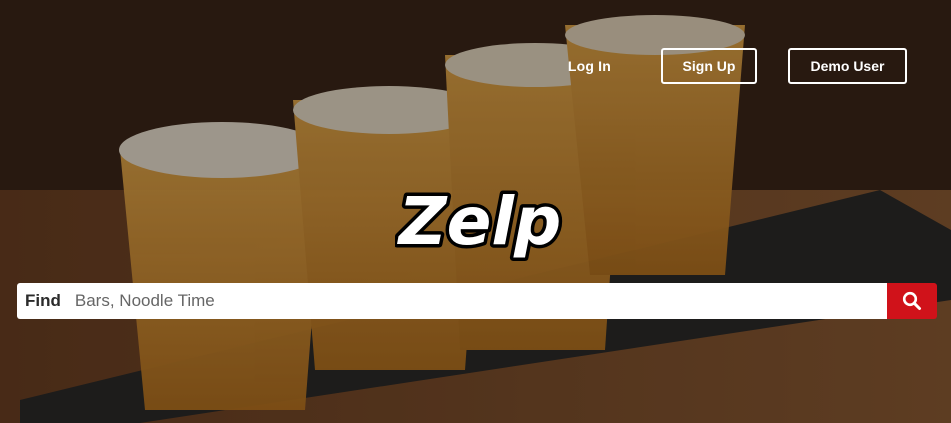 The image size is (951, 423). I want to click on search-icon, so click(911, 300).